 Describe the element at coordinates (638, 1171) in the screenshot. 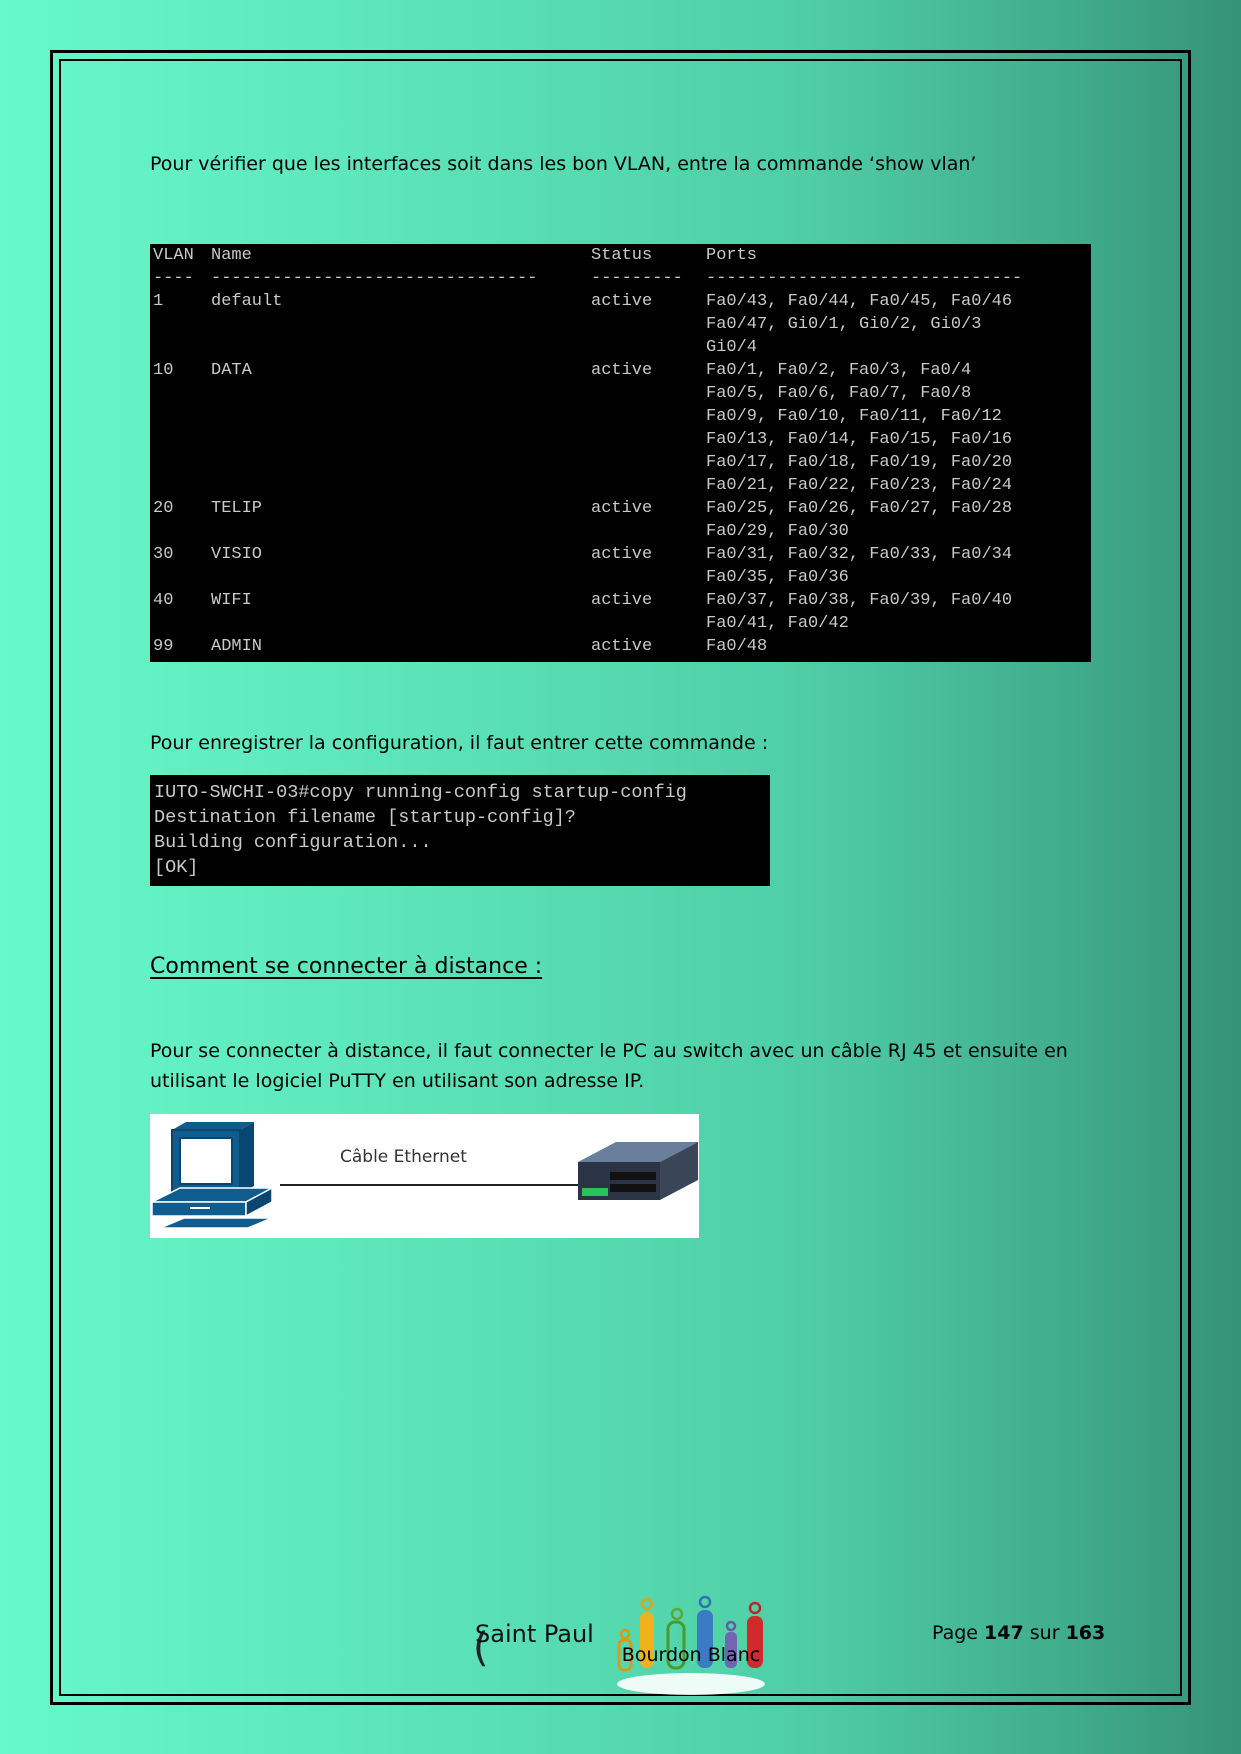

I see `switch-icon` at that location.